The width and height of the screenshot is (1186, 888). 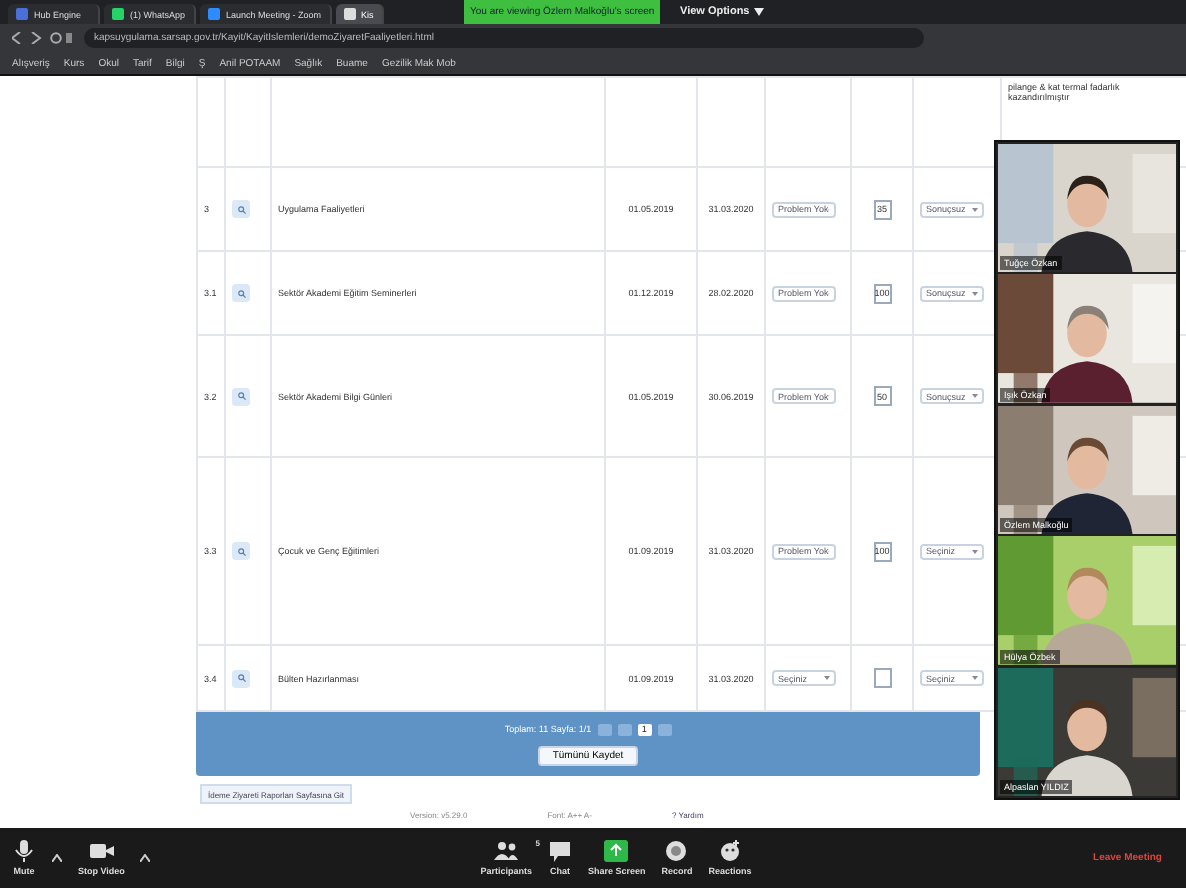 What do you see at coordinates (882, 678) in the screenshot?
I see `percent-field` at bounding box center [882, 678].